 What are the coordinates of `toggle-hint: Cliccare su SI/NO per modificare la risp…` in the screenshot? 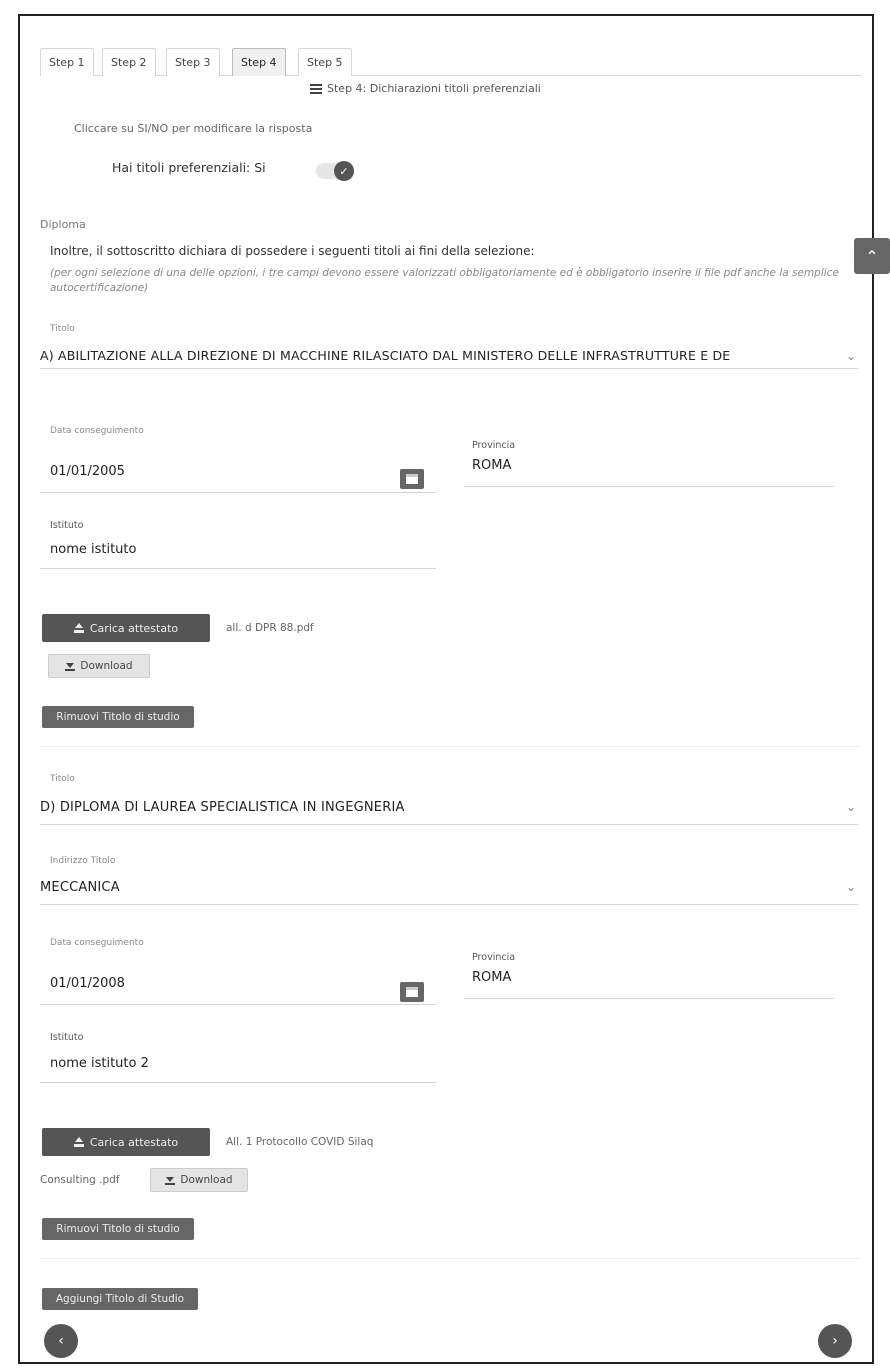 It's located at (193, 128).